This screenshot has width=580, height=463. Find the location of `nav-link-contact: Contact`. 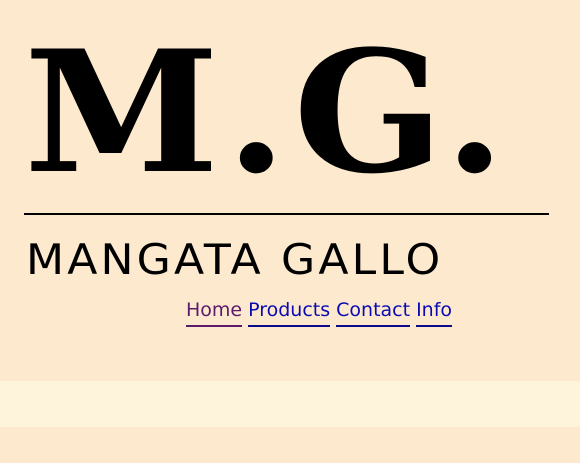

nav-link-contact: Contact is located at coordinates (373, 312).